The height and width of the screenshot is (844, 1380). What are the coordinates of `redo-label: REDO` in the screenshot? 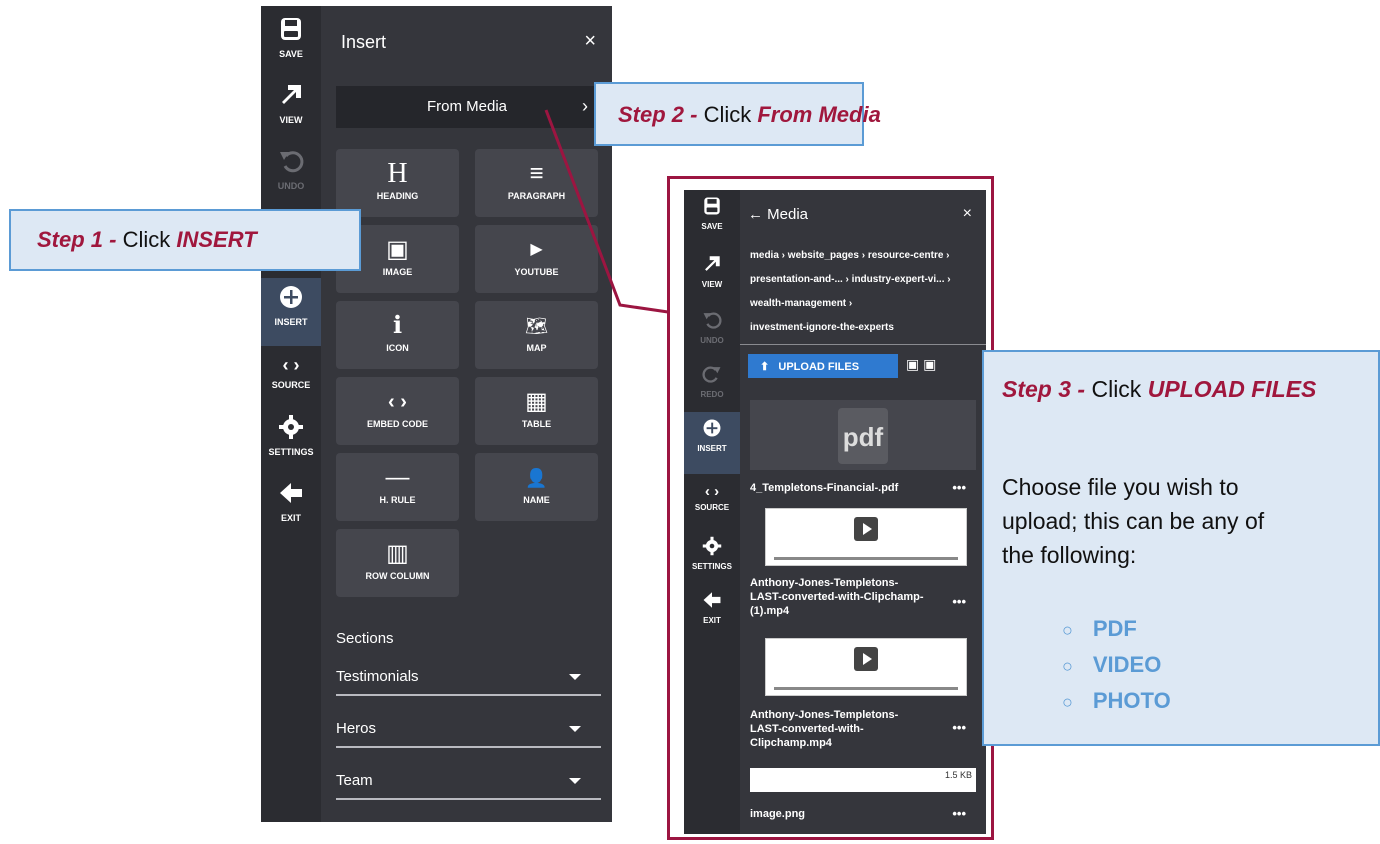 It's located at (712, 394).